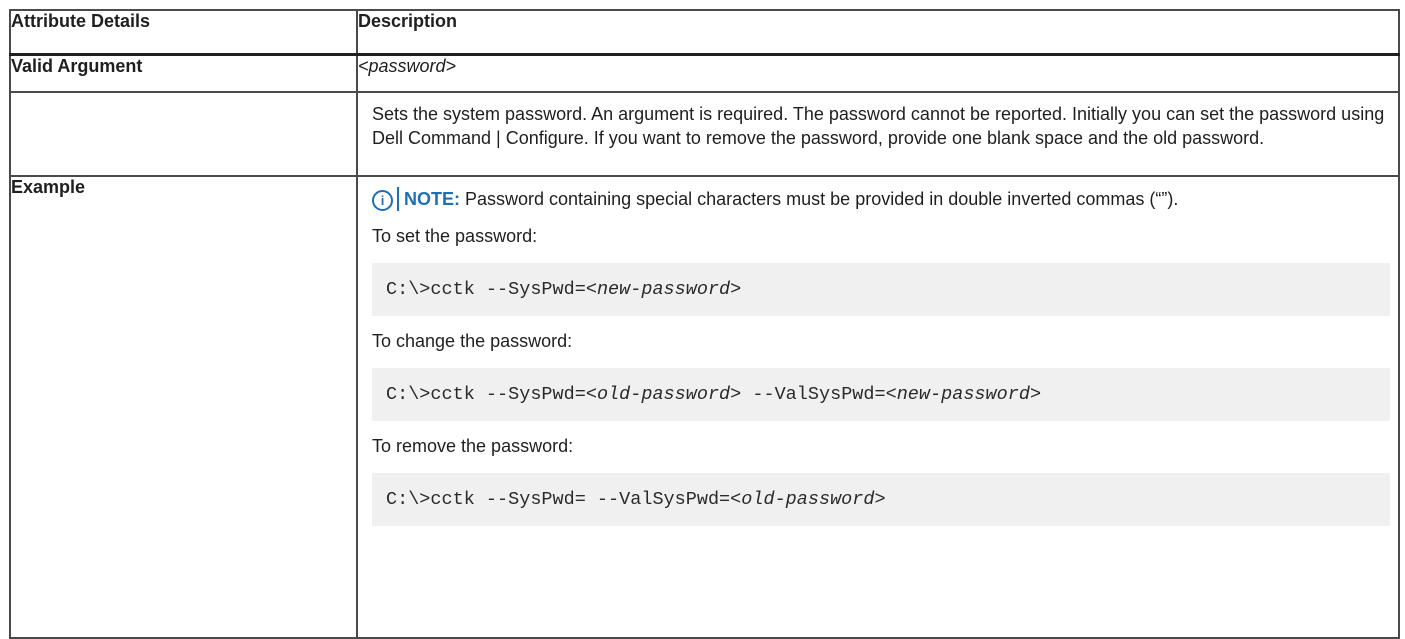 The height and width of the screenshot is (639, 1405). I want to click on change-cmd-arg-old: old-password, so click(663, 394).